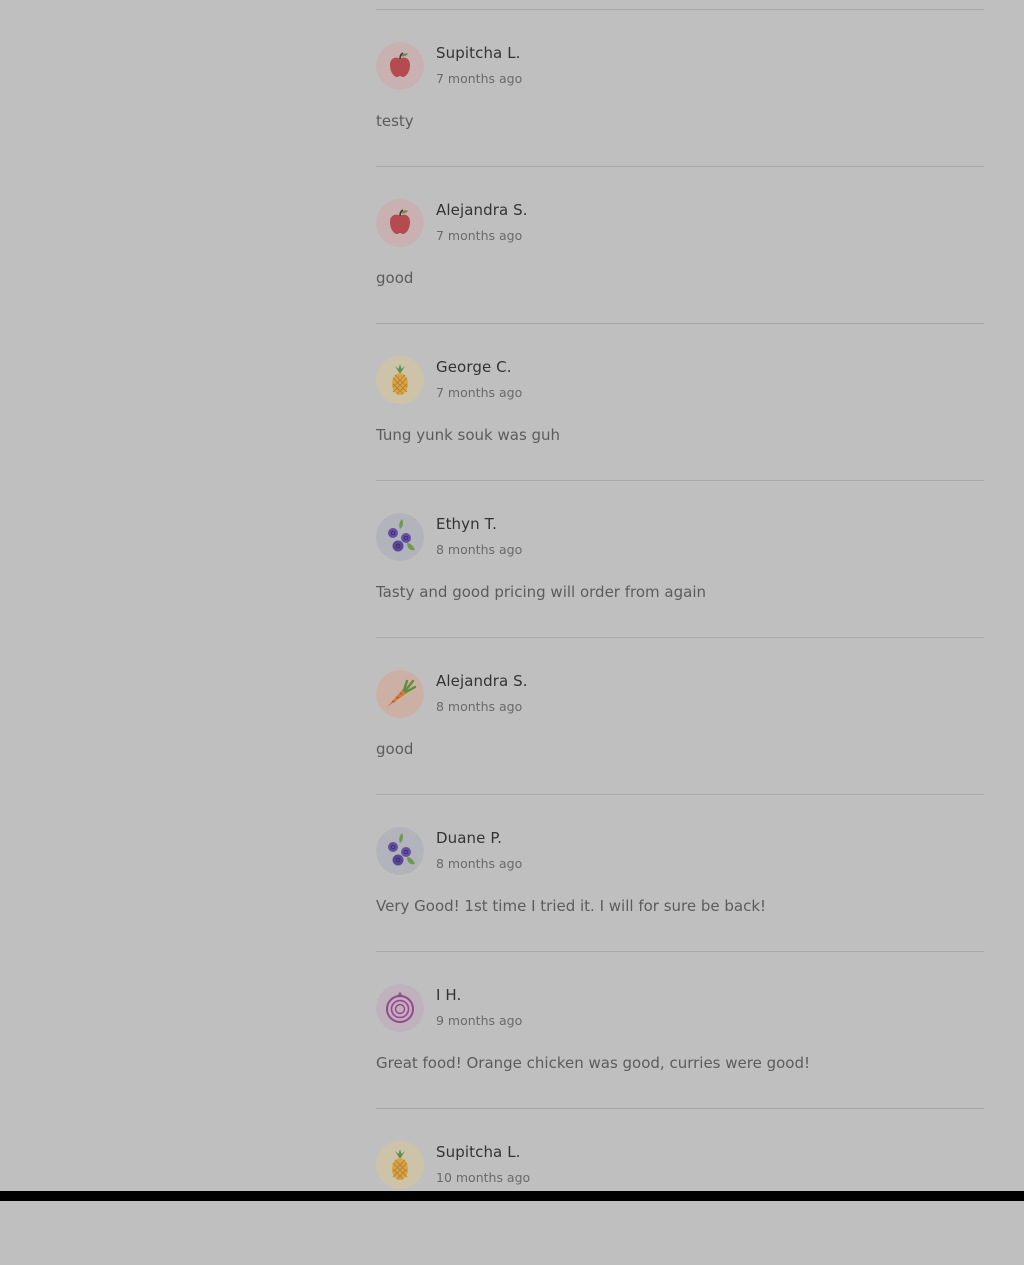 The width and height of the screenshot is (1024, 1265). What do you see at coordinates (680, 87) in the screenshot?
I see `review-item: Supitcha L. 7 months ago testy` at bounding box center [680, 87].